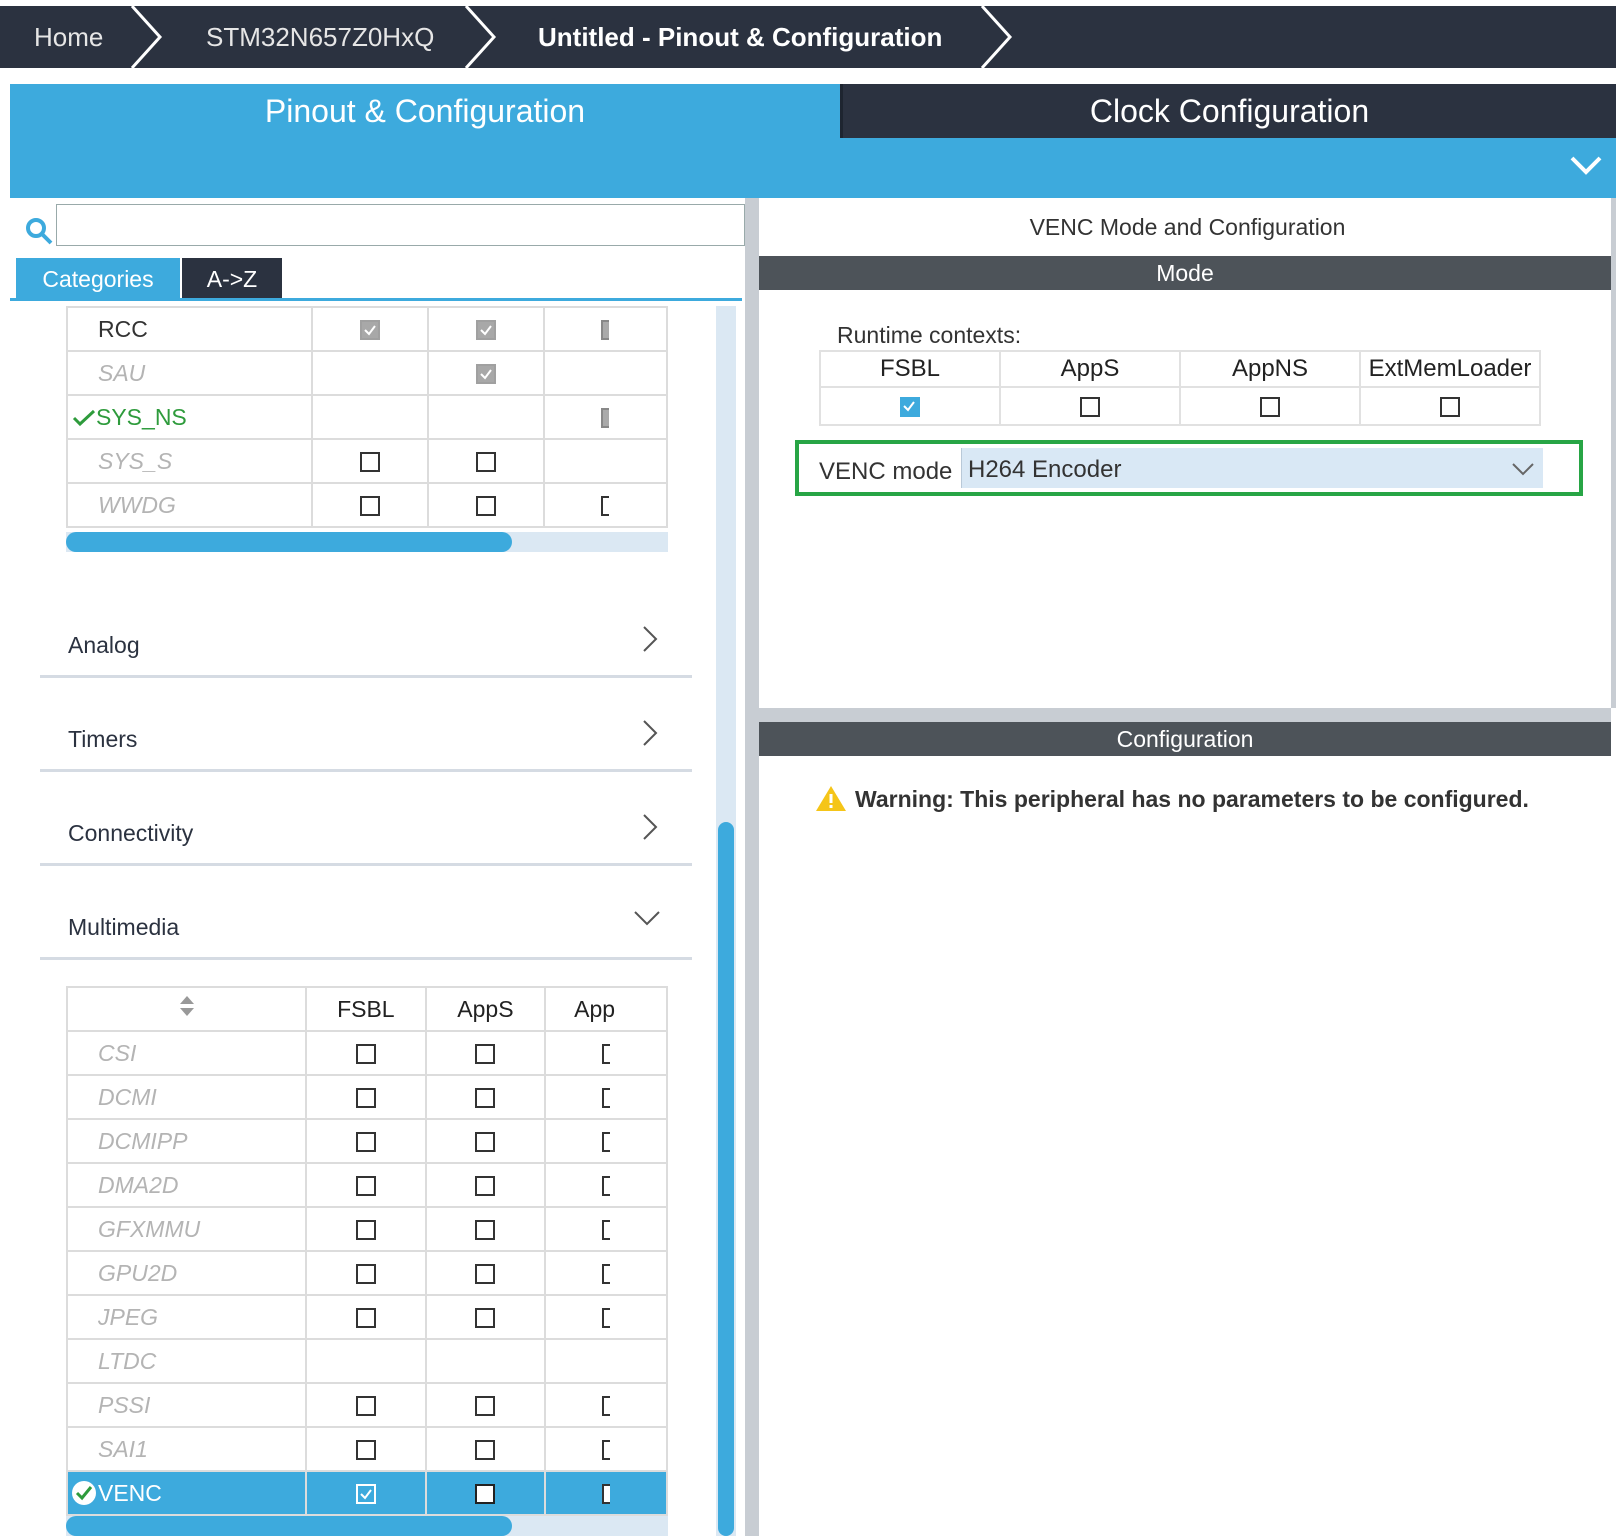  Describe the element at coordinates (186, 1493) in the screenshot. I see `peripheral-name: VENC` at that location.